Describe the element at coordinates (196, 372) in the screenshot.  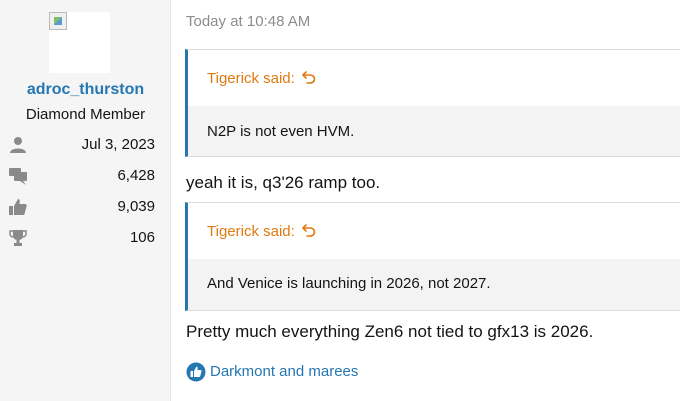
I see `like-reaction-icon` at that location.